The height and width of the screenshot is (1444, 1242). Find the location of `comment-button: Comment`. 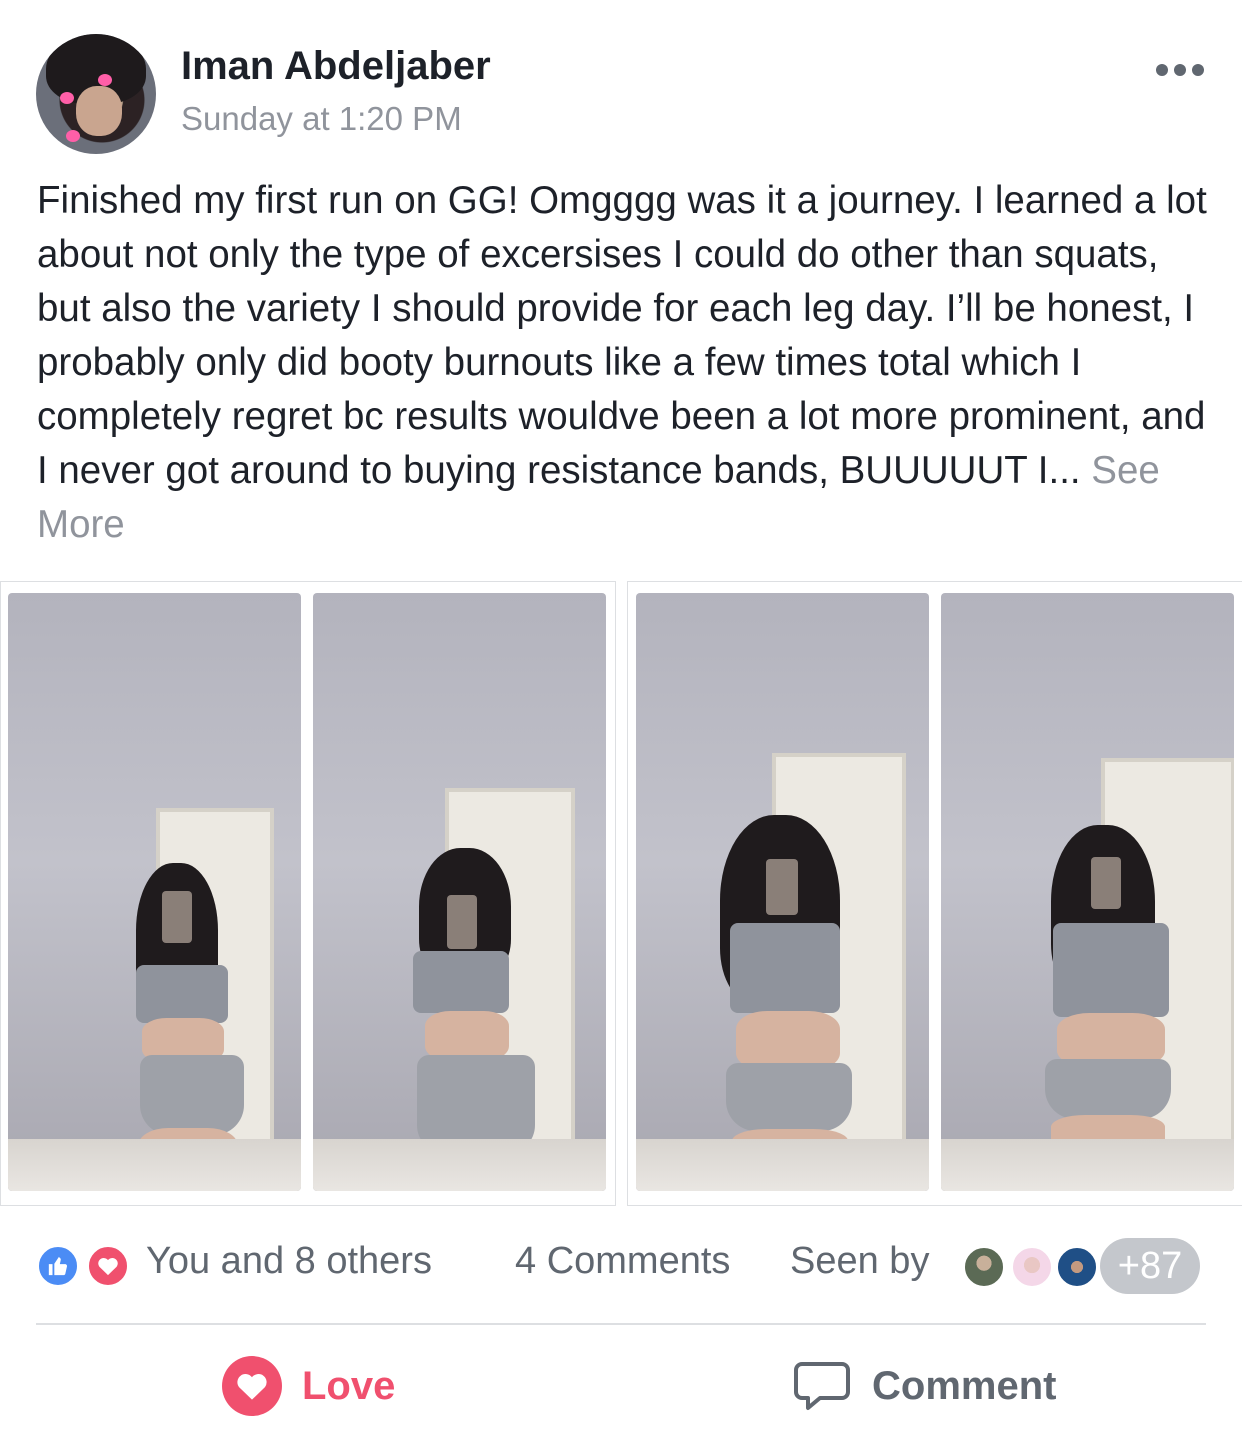

comment-button: Comment is located at coordinates (925, 1386).